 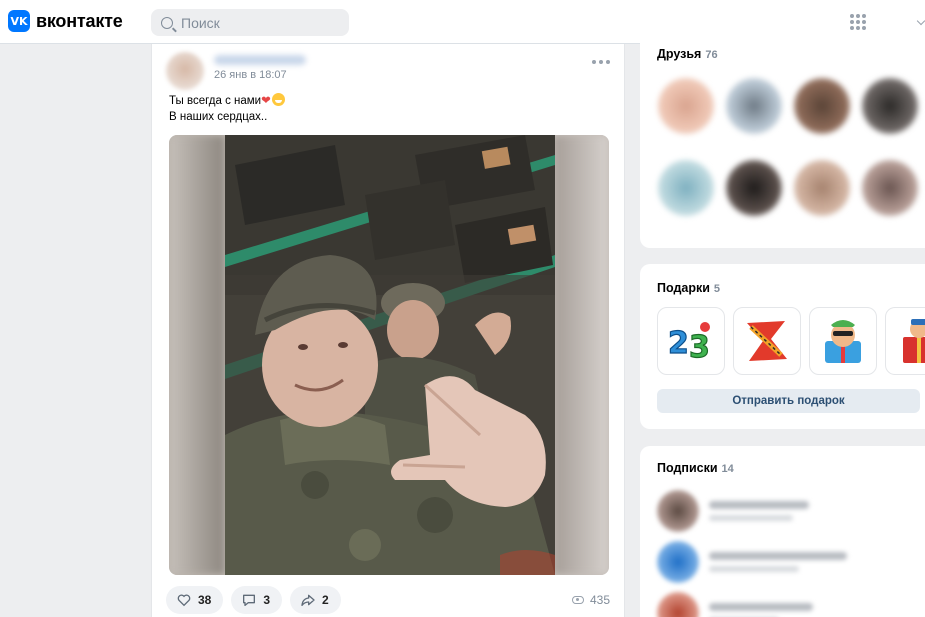 I want to click on vk-logo-text: вконтакте, so click(x=79, y=20).